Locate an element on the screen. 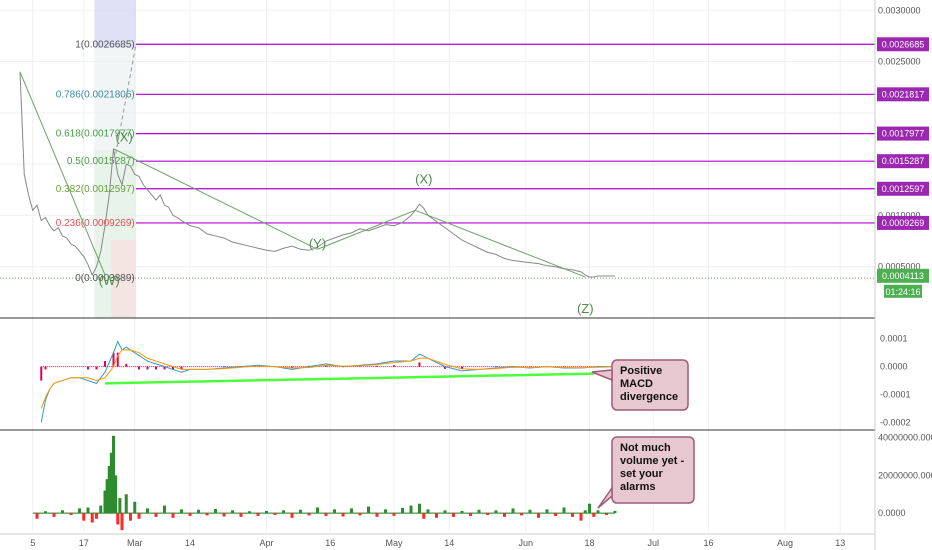 Image resolution: width=932 pixels, height=550 pixels. macd-y-tick: 0.0000 is located at coordinates (894, 367).